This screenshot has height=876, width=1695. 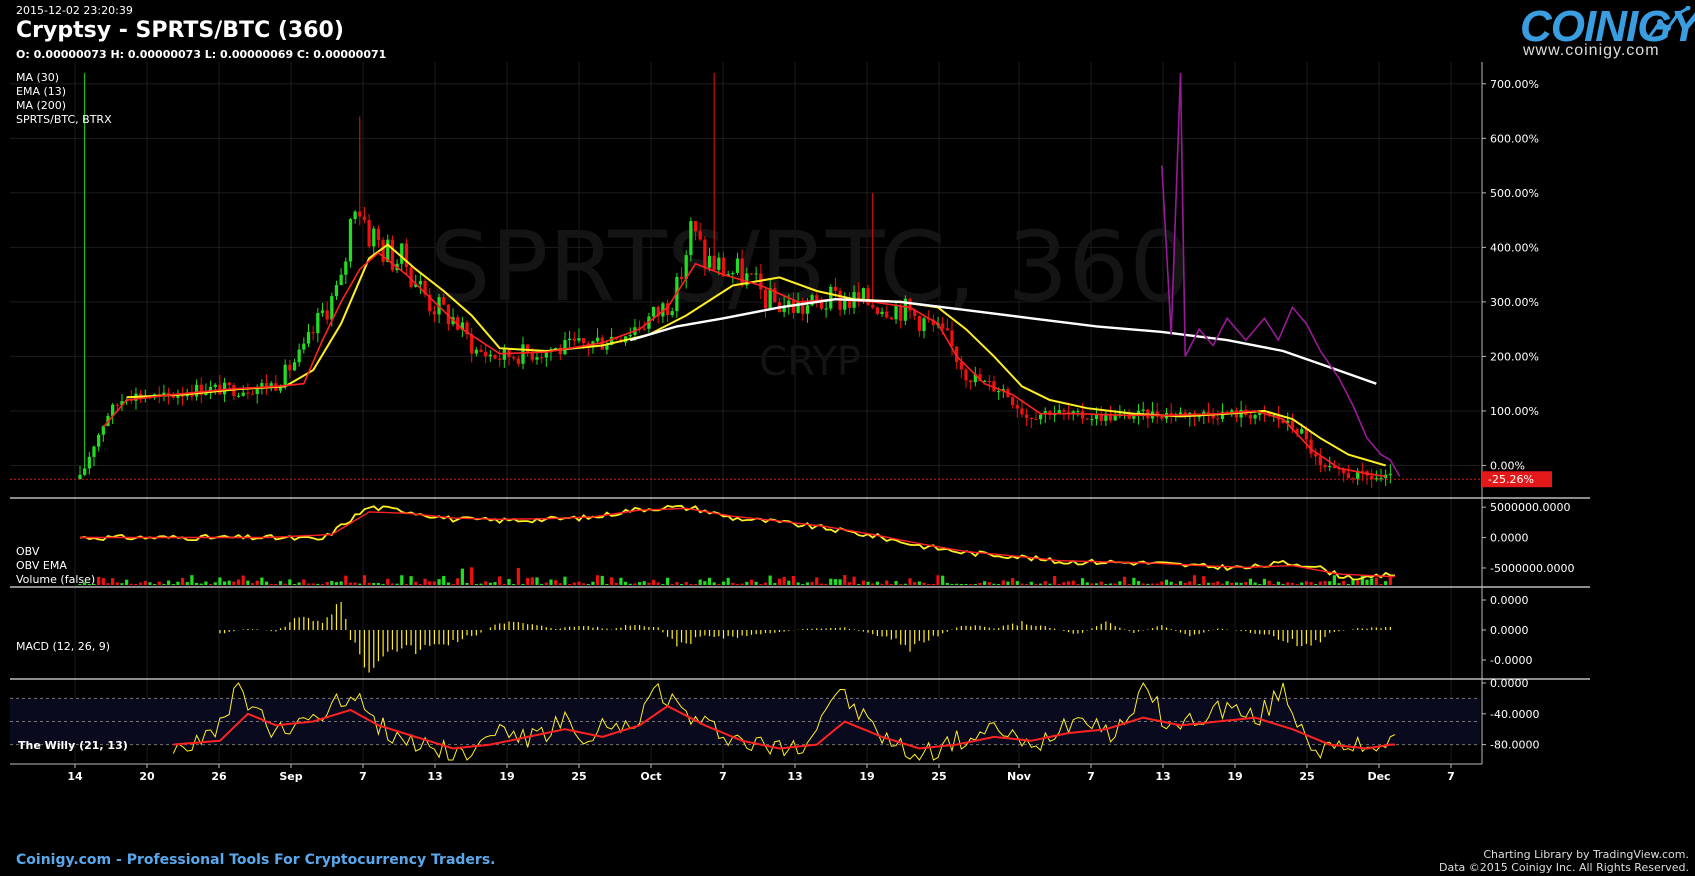 I want to click on legend-obv-ema: OBV EMA, so click(x=55, y=566).